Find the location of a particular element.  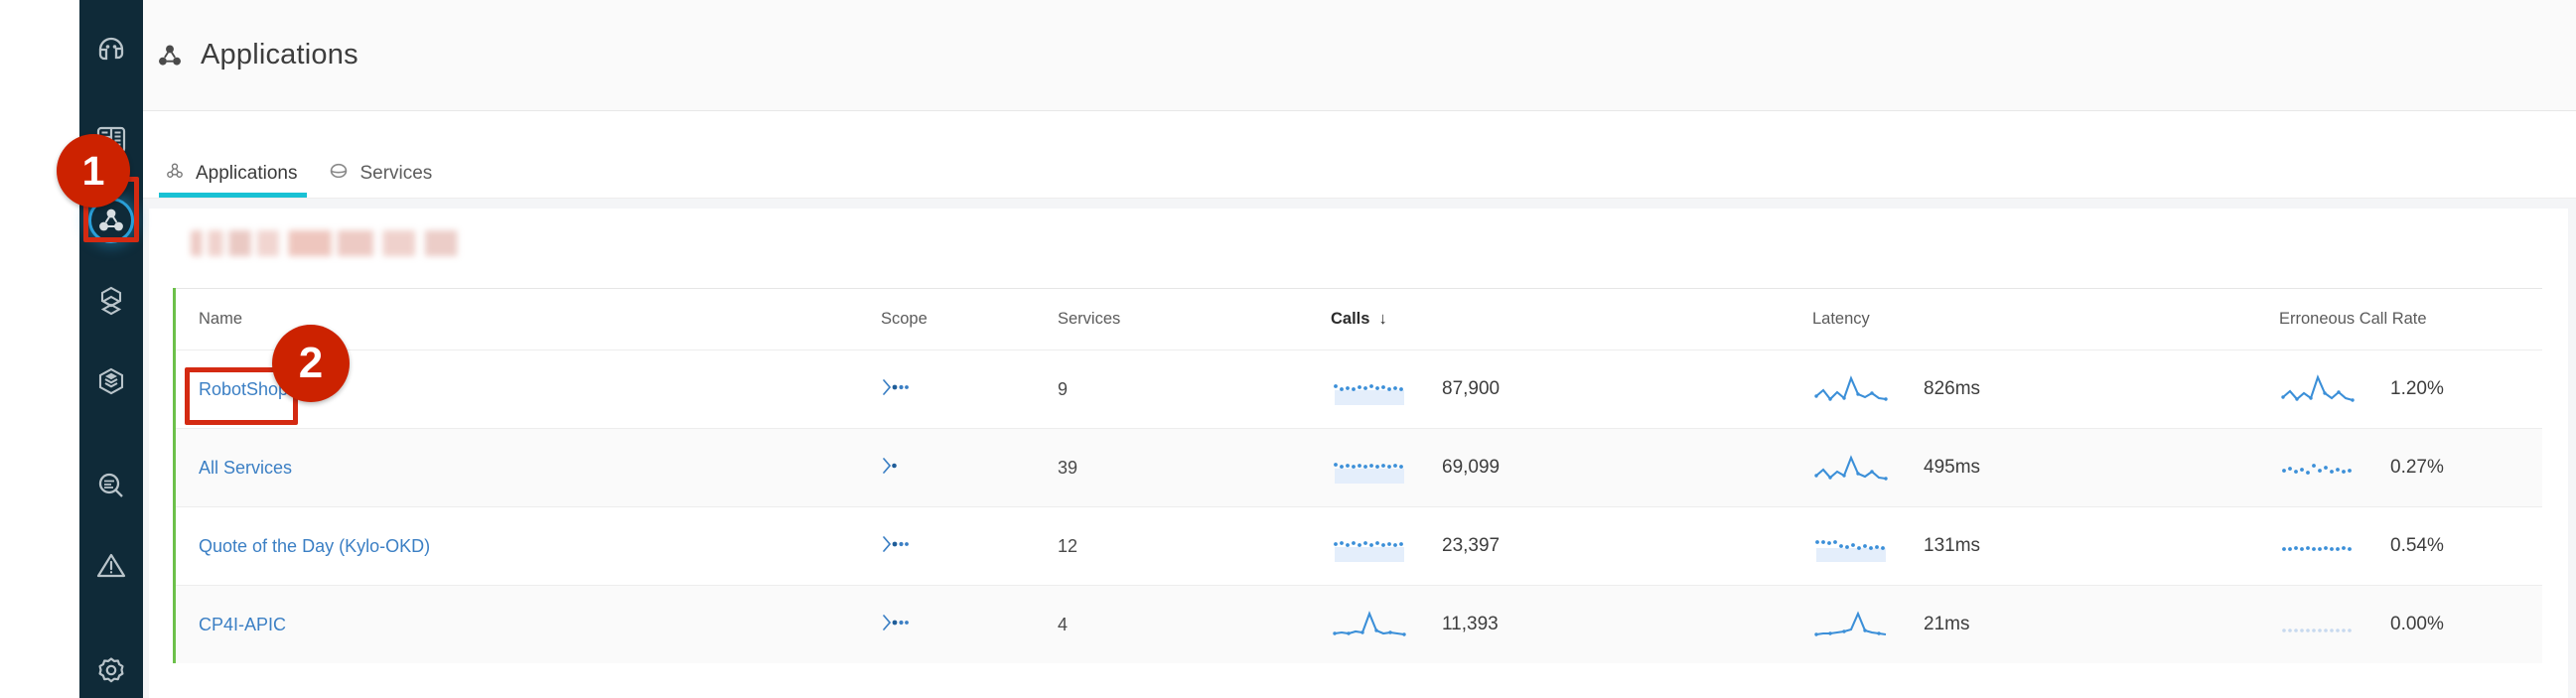

latency-value: 826ms is located at coordinates (1952, 389).